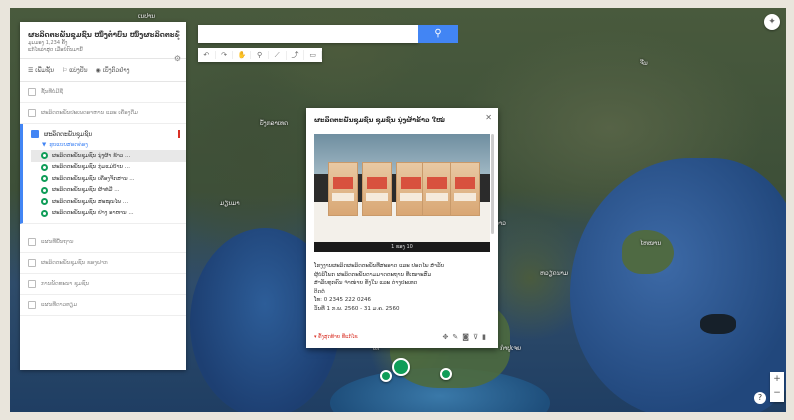  What do you see at coordinates (57, 242) in the screenshot?
I see `layer-label: ແຜນທີ່ພື້ນຖານ` at bounding box center [57, 242].